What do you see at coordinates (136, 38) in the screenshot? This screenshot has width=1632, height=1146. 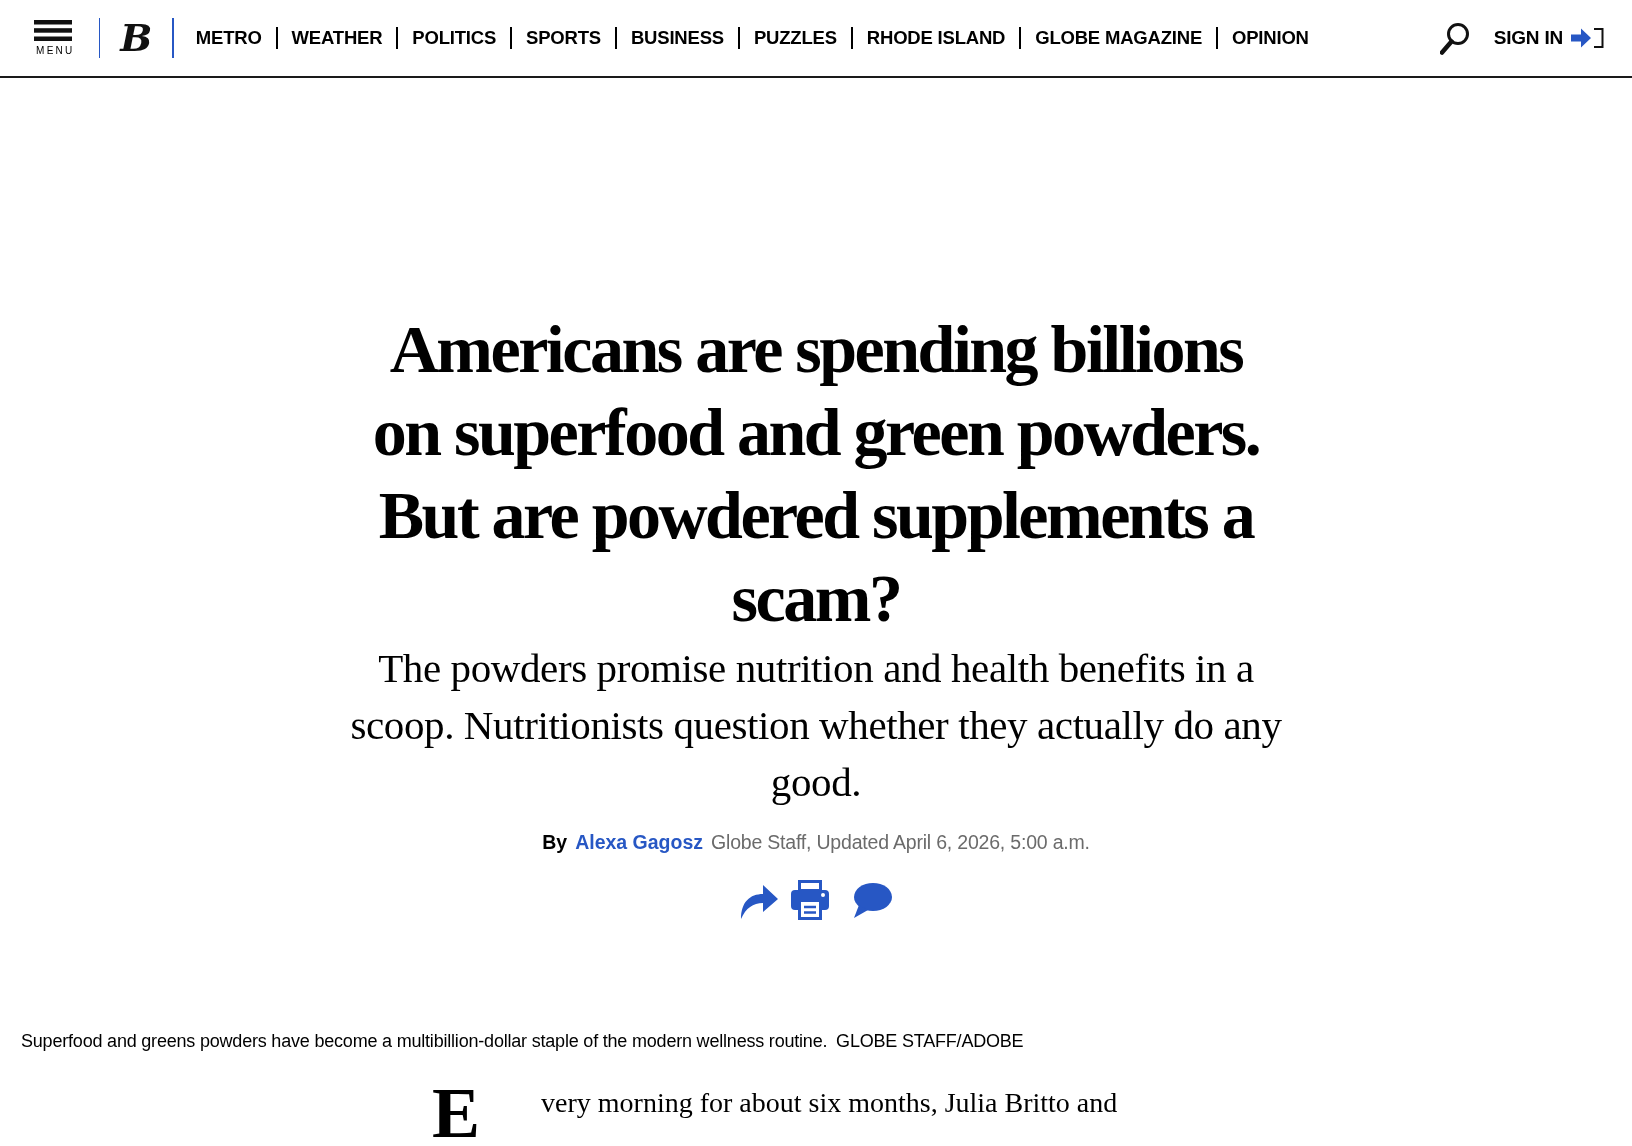 I see `site-logo: B` at bounding box center [136, 38].